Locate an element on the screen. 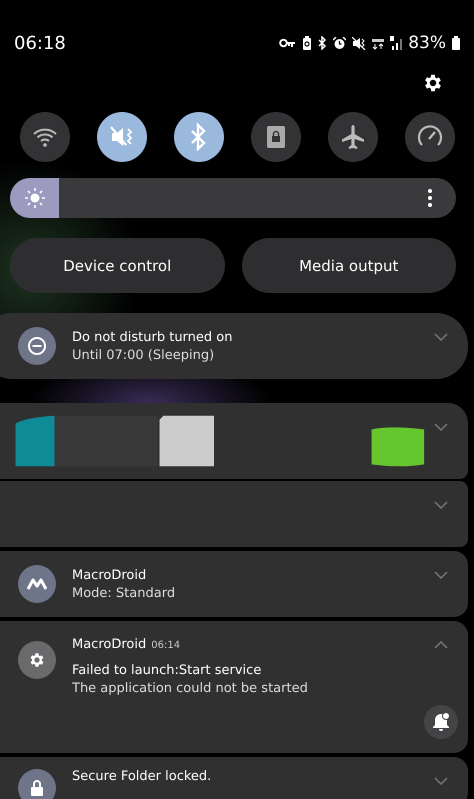  brightness-slider is located at coordinates (233, 198).